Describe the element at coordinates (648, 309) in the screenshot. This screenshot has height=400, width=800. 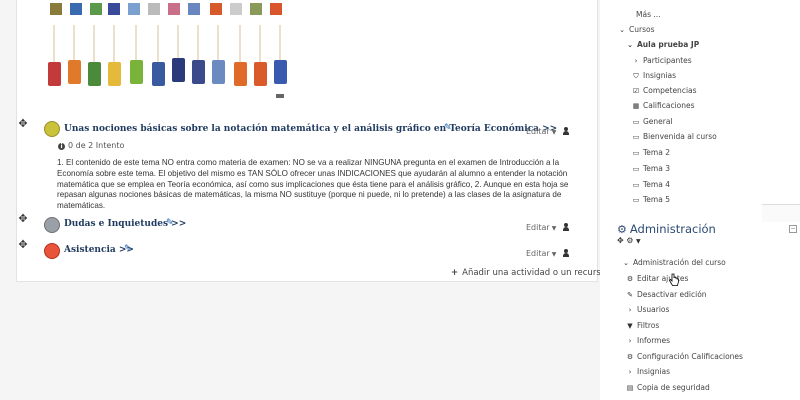
I see `admin-item-usuarios: › Usuarios` at that location.